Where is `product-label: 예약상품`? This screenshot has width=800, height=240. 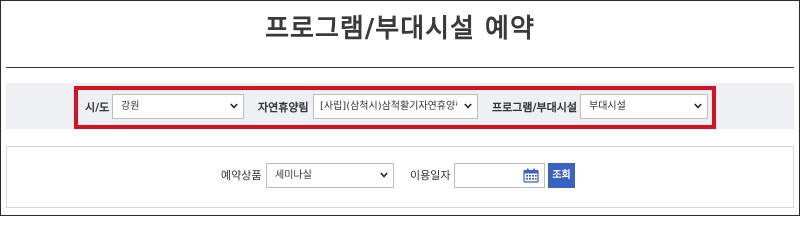 product-label: 예약상품 is located at coordinates (241, 175).